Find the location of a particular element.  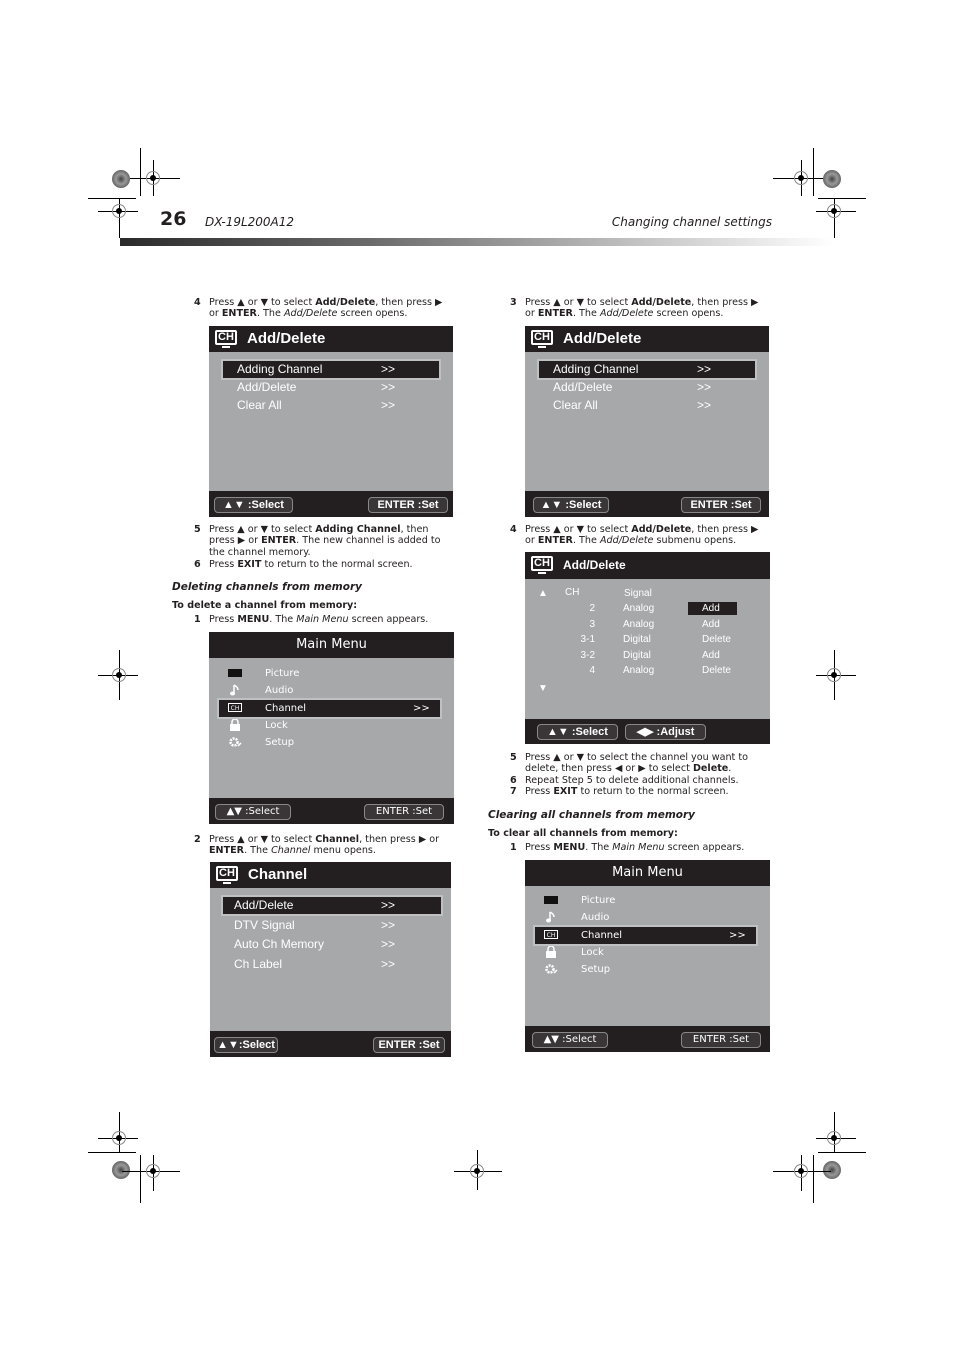

header-rule is located at coordinates (476, 242).